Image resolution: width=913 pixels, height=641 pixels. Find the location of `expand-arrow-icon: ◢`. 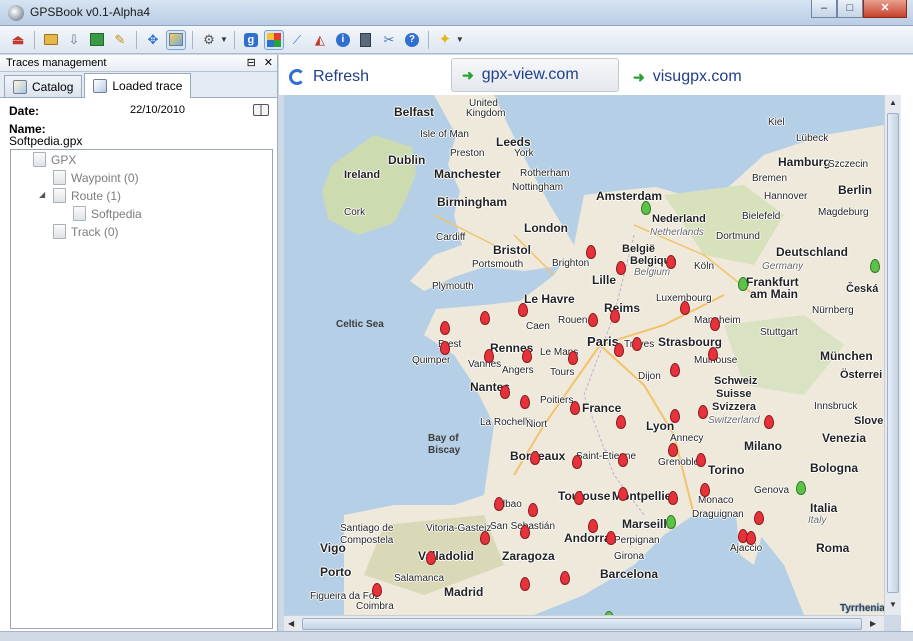

expand-arrow-icon: ◢ is located at coordinates (42, 194).